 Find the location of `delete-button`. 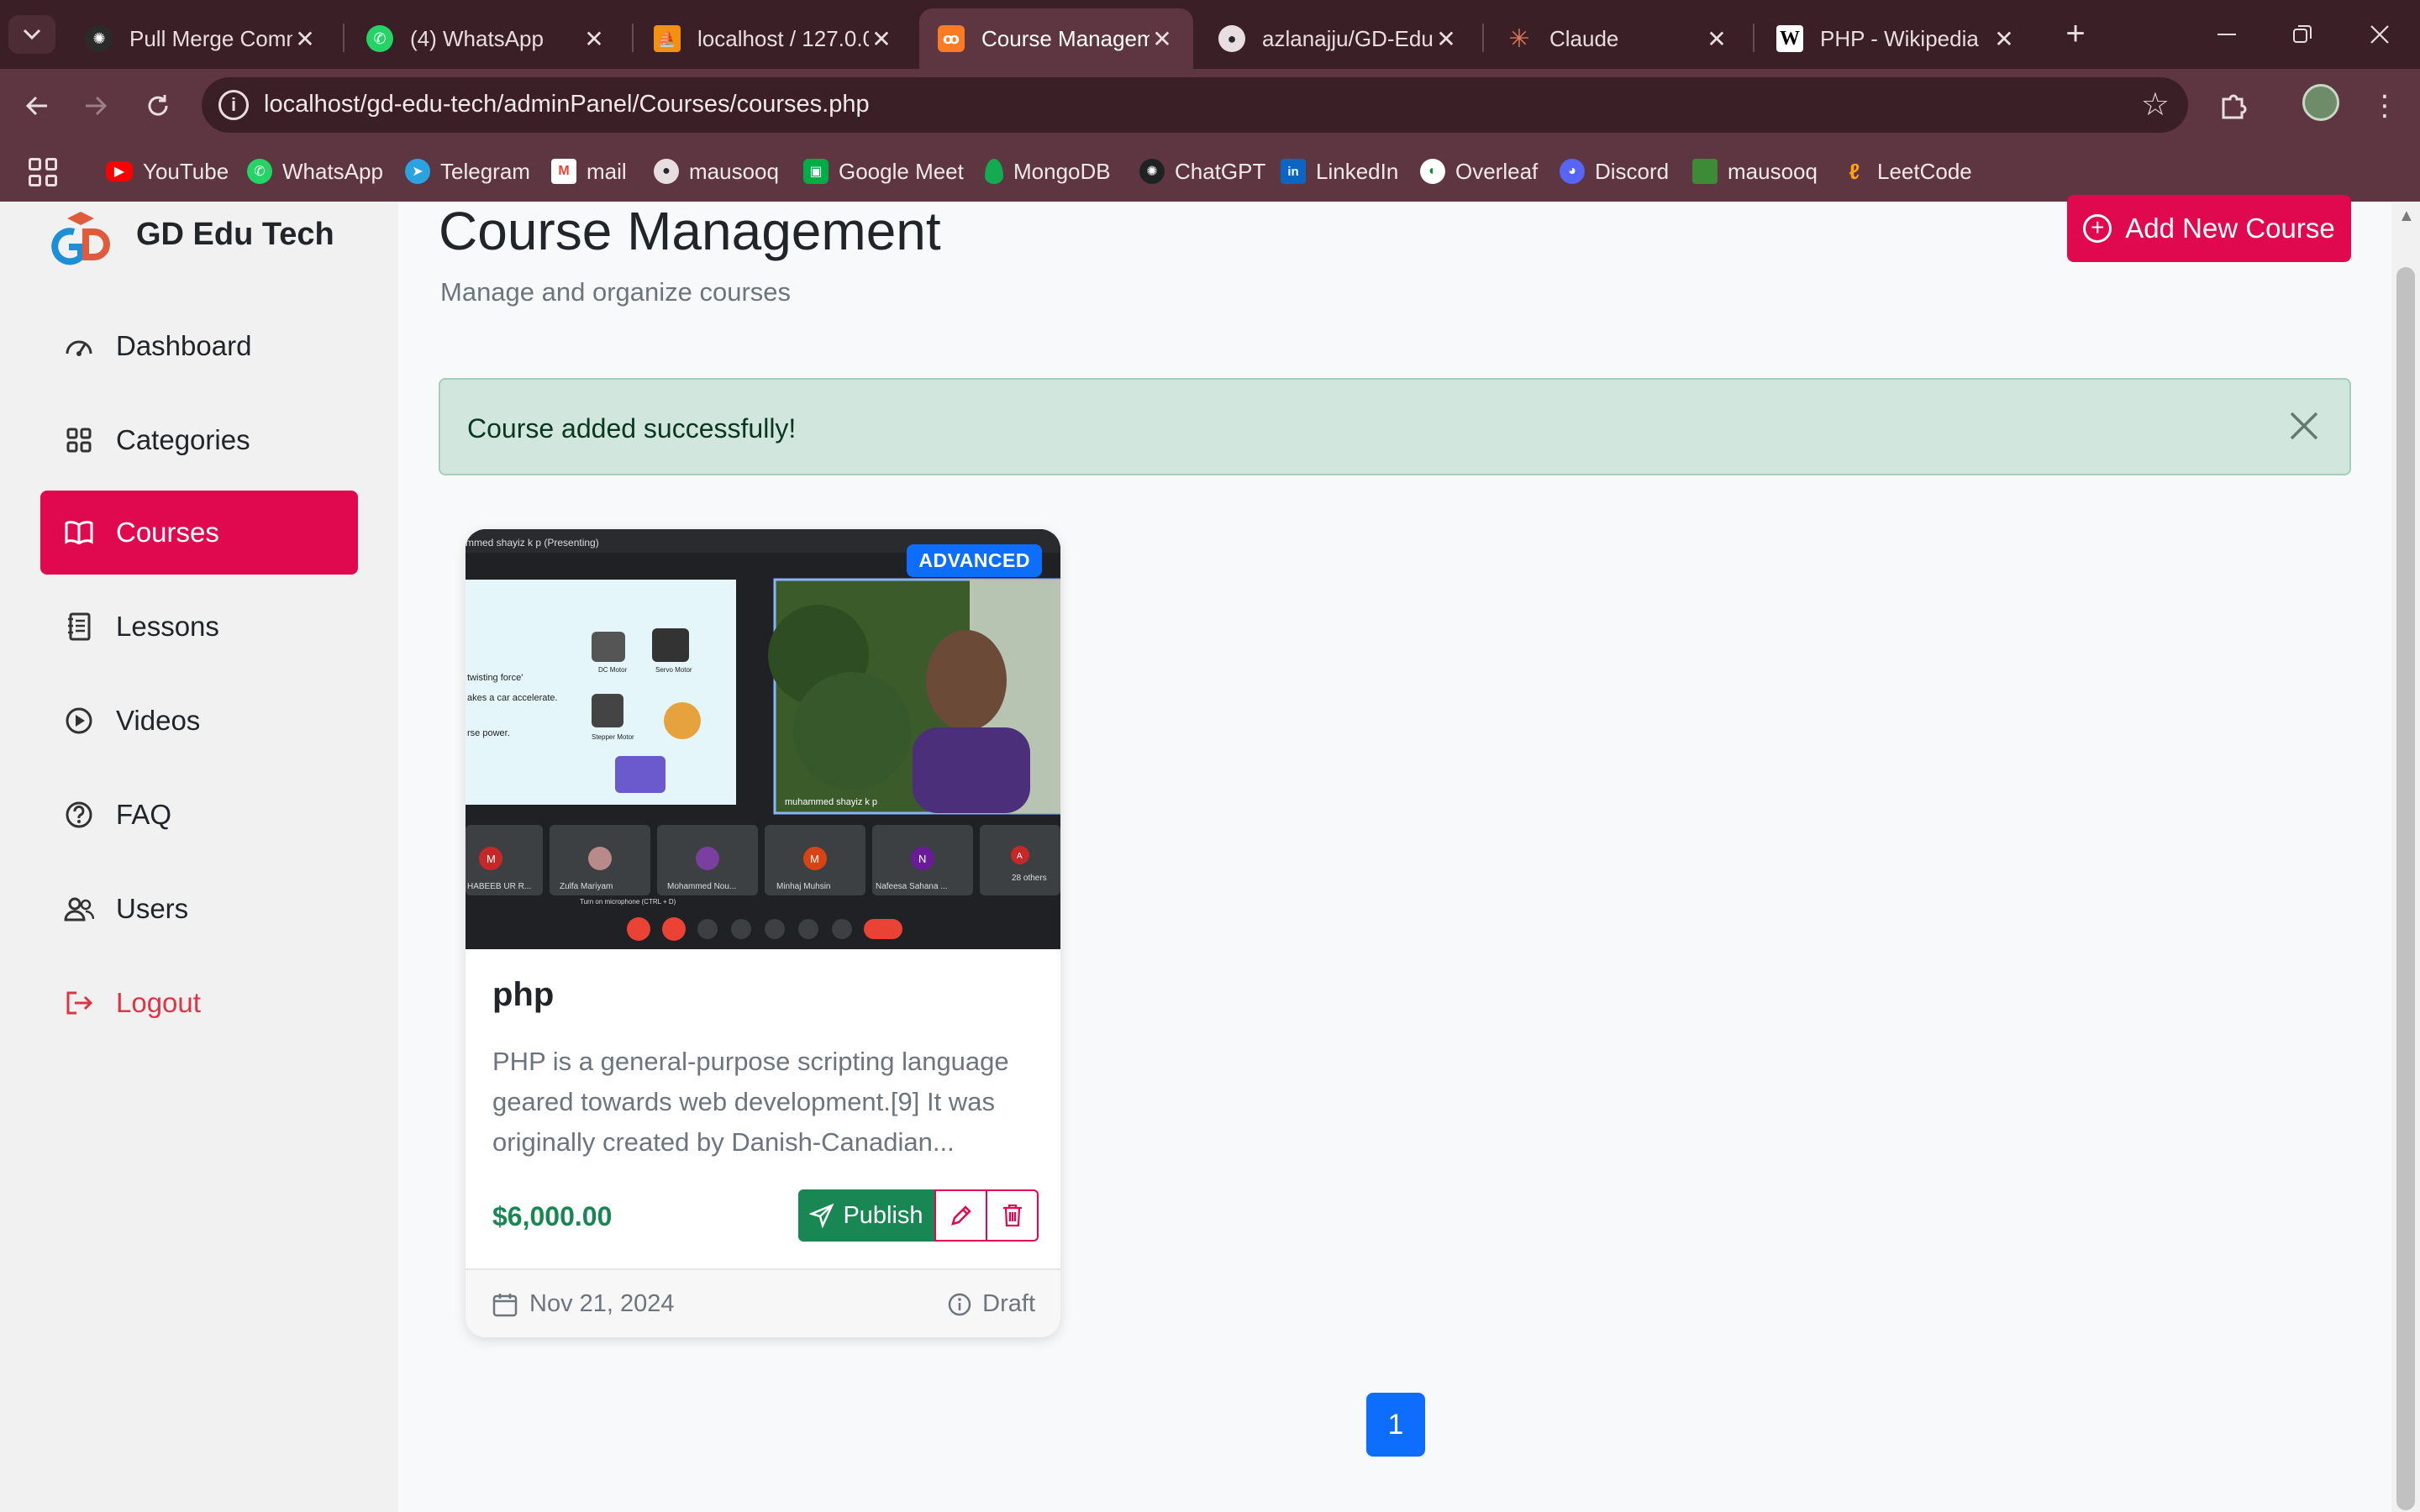

delete-button is located at coordinates (1013, 1215).